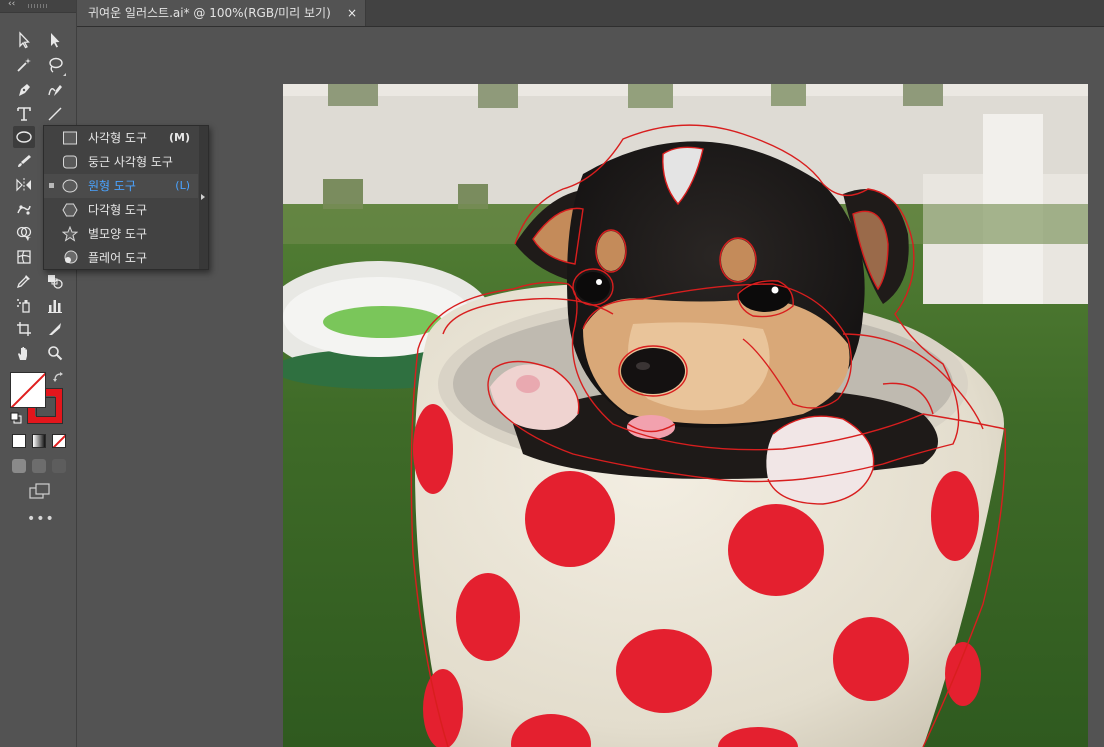  What do you see at coordinates (70, 234) in the screenshot?
I see `star-icon` at bounding box center [70, 234].